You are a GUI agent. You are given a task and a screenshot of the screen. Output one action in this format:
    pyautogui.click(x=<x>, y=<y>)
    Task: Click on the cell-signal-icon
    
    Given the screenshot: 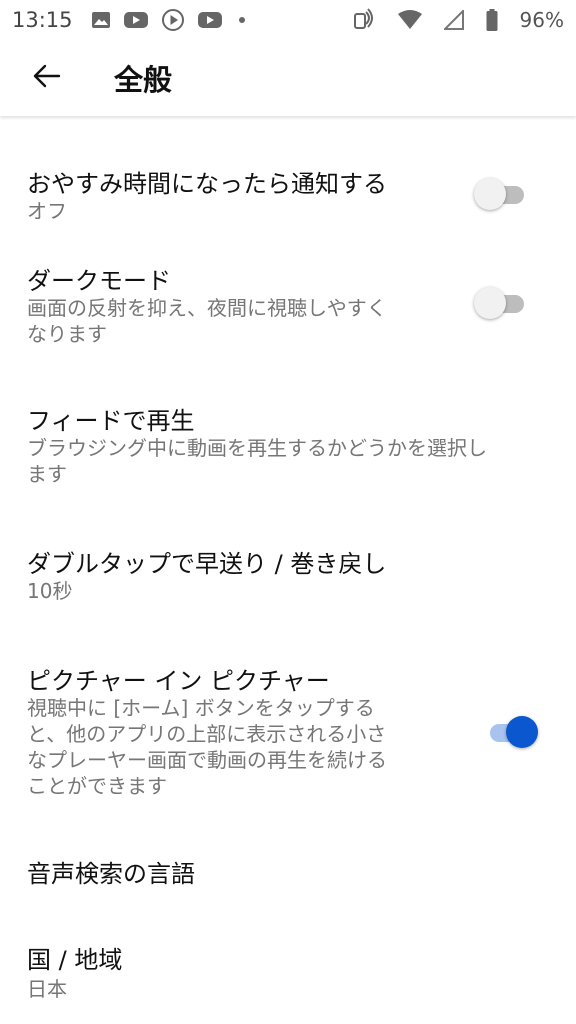 What is the action you would take?
    pyautogui.click(x=453, y=20)
    